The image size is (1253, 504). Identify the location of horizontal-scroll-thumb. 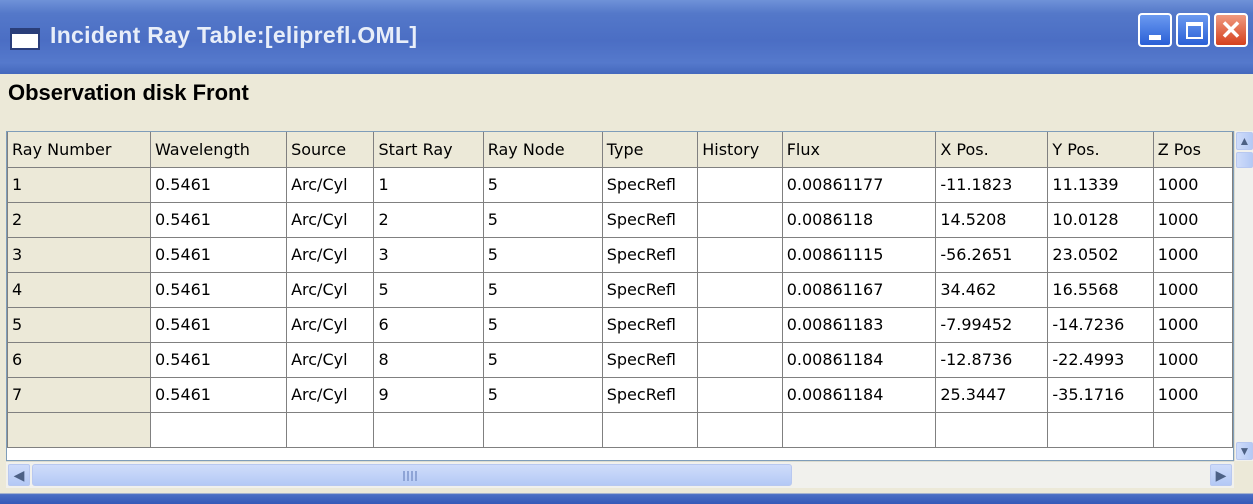
(412, 475).